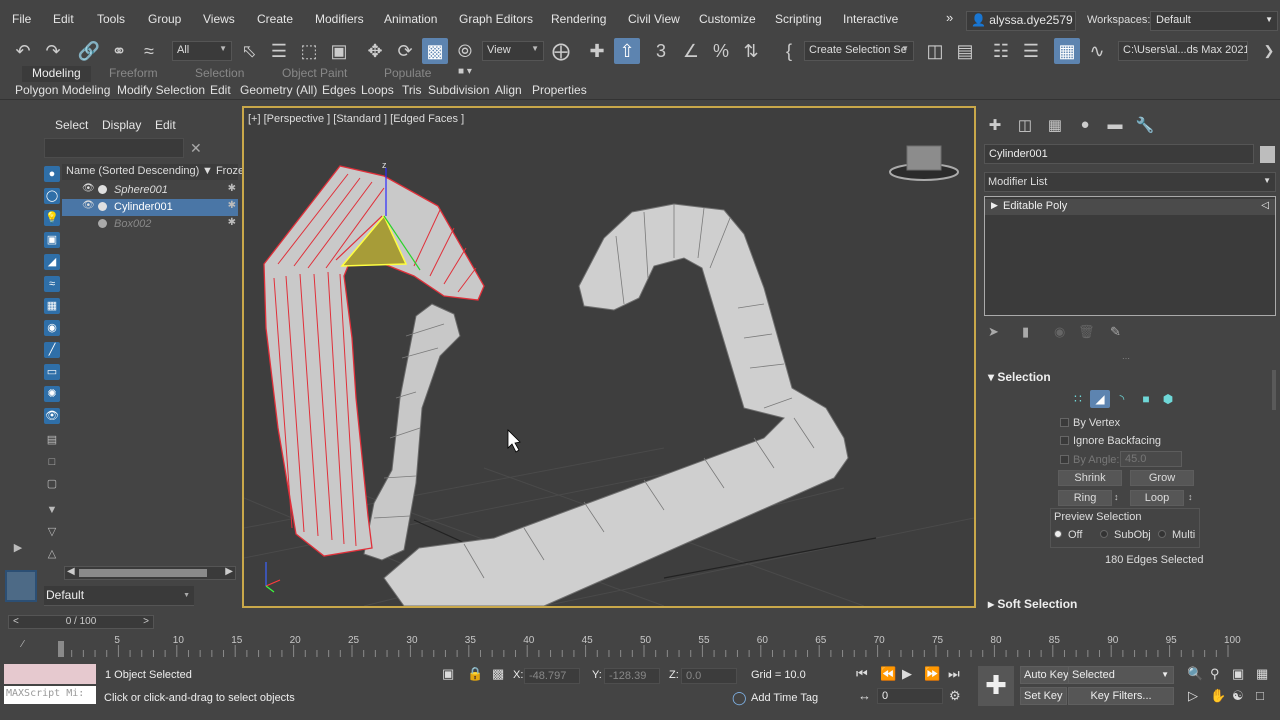 The height and width of the screenshot is (720, 1280). What do you see at coordinates (52, 394) in the screenshot?
I see `display-particles-icon: ✺` at bounding box center [52, 394].